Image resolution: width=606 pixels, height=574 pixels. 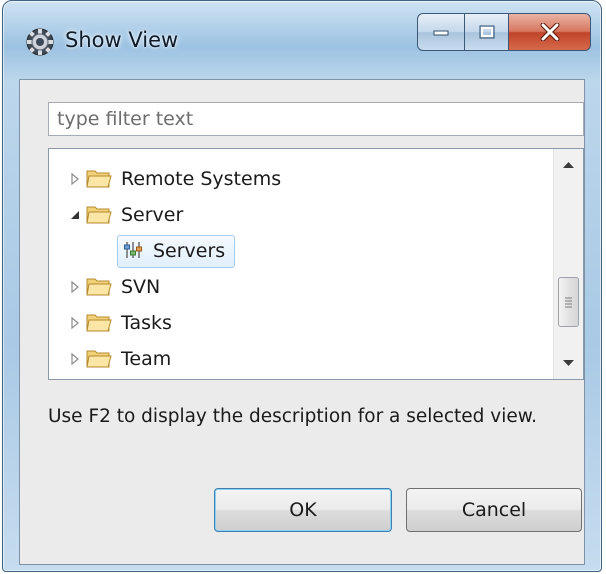 I want to click on tree-item-svn: SVN, so click(x=299, y=287).